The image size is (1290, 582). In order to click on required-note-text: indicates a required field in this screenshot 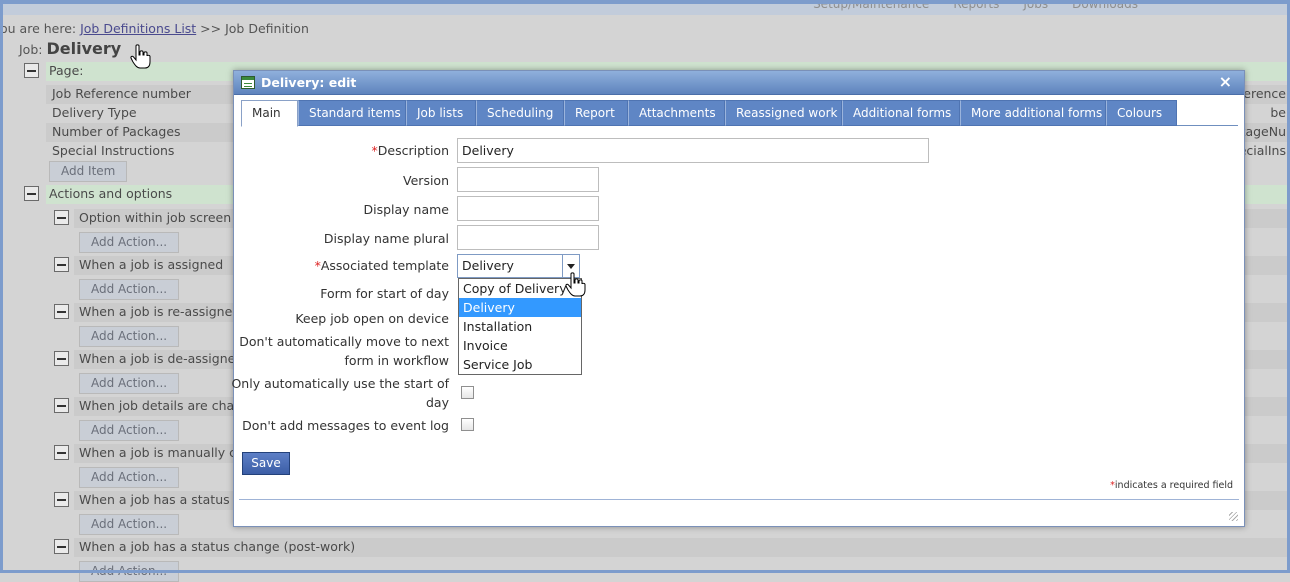, I will do `click(1173, 485)`.